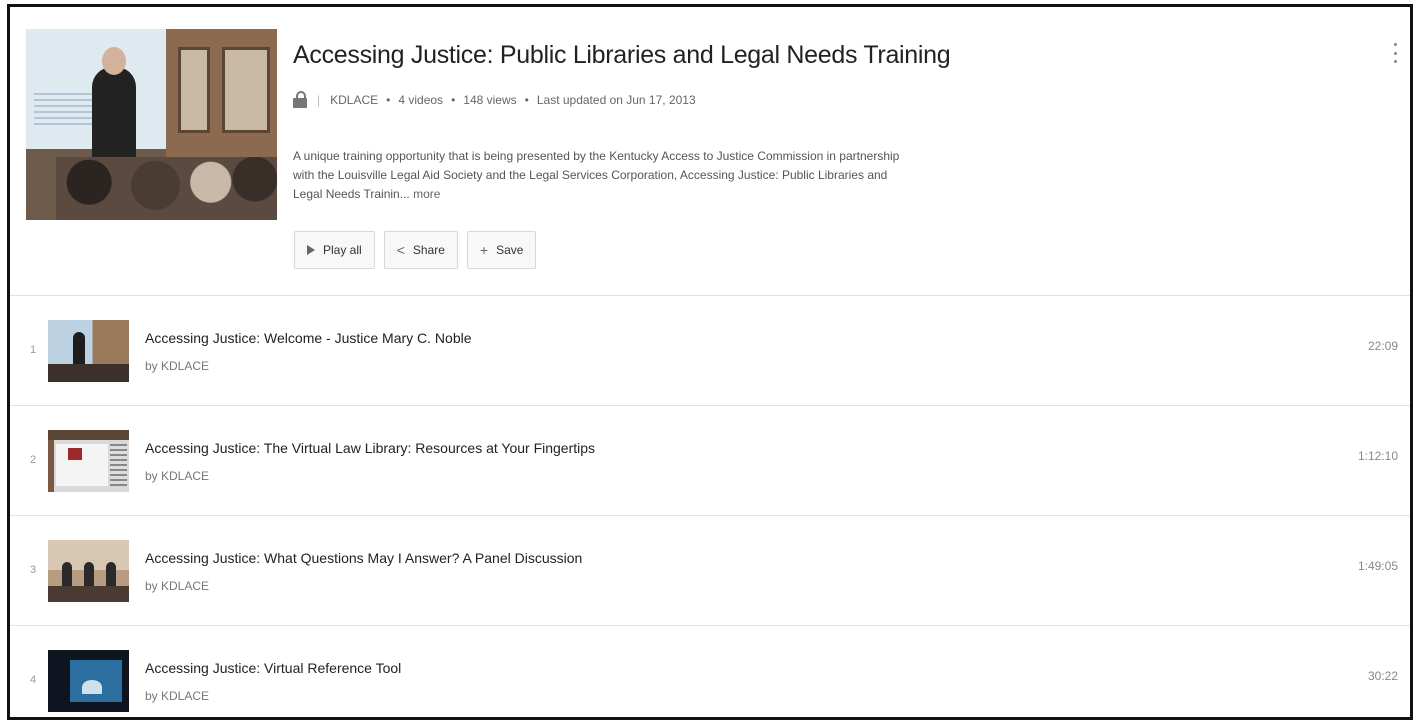 The image size is (1422, 722). I want to click on video-count: 4 videos, so click(421, 99).